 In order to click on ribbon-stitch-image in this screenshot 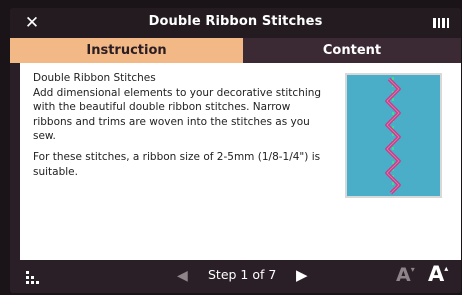, I will do `click(393, 135)`.